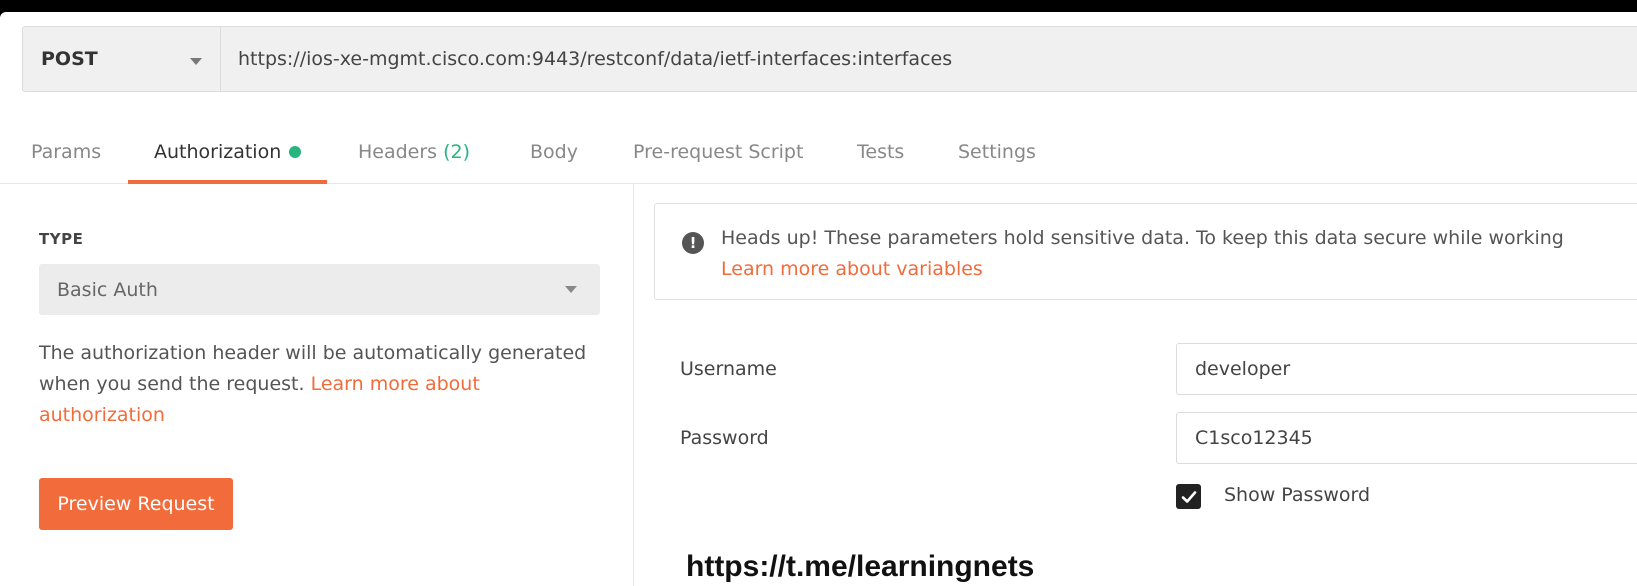  I want to click on tab-label: Authorization, so click(218, 151).